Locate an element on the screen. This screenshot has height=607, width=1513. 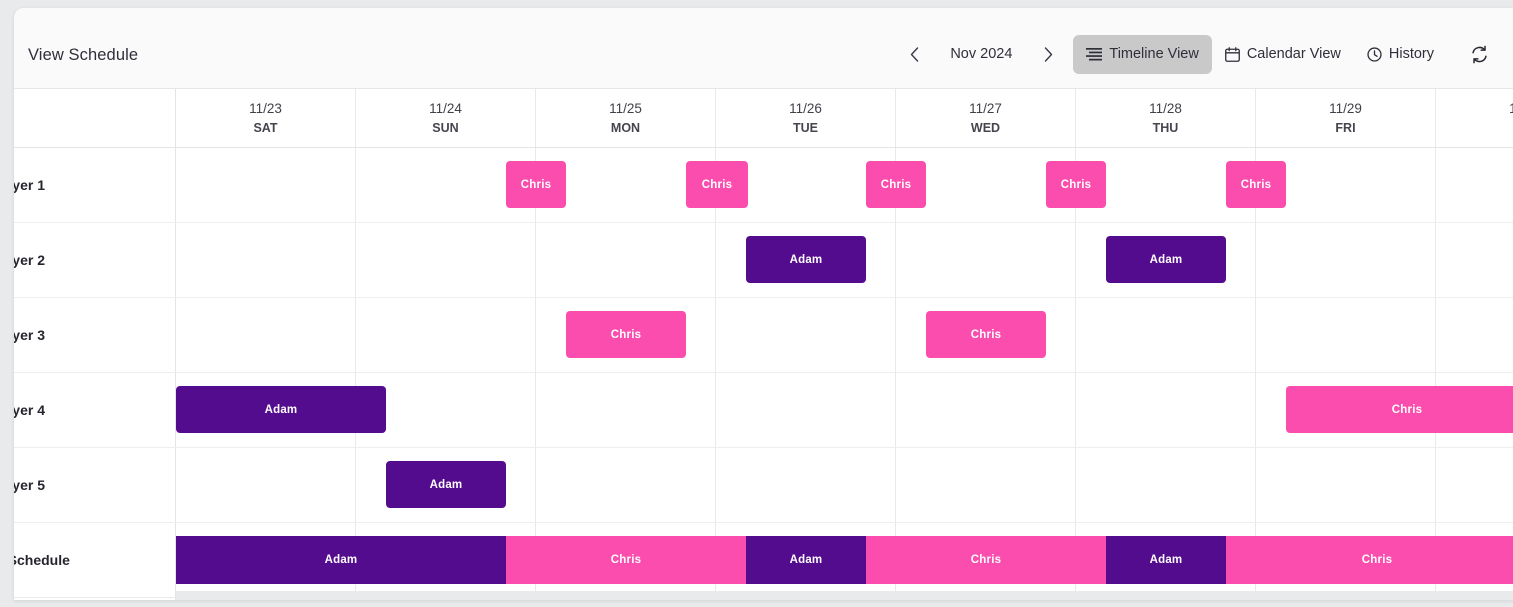
row-label: Layer 5 is located at coordinates (30, 485).